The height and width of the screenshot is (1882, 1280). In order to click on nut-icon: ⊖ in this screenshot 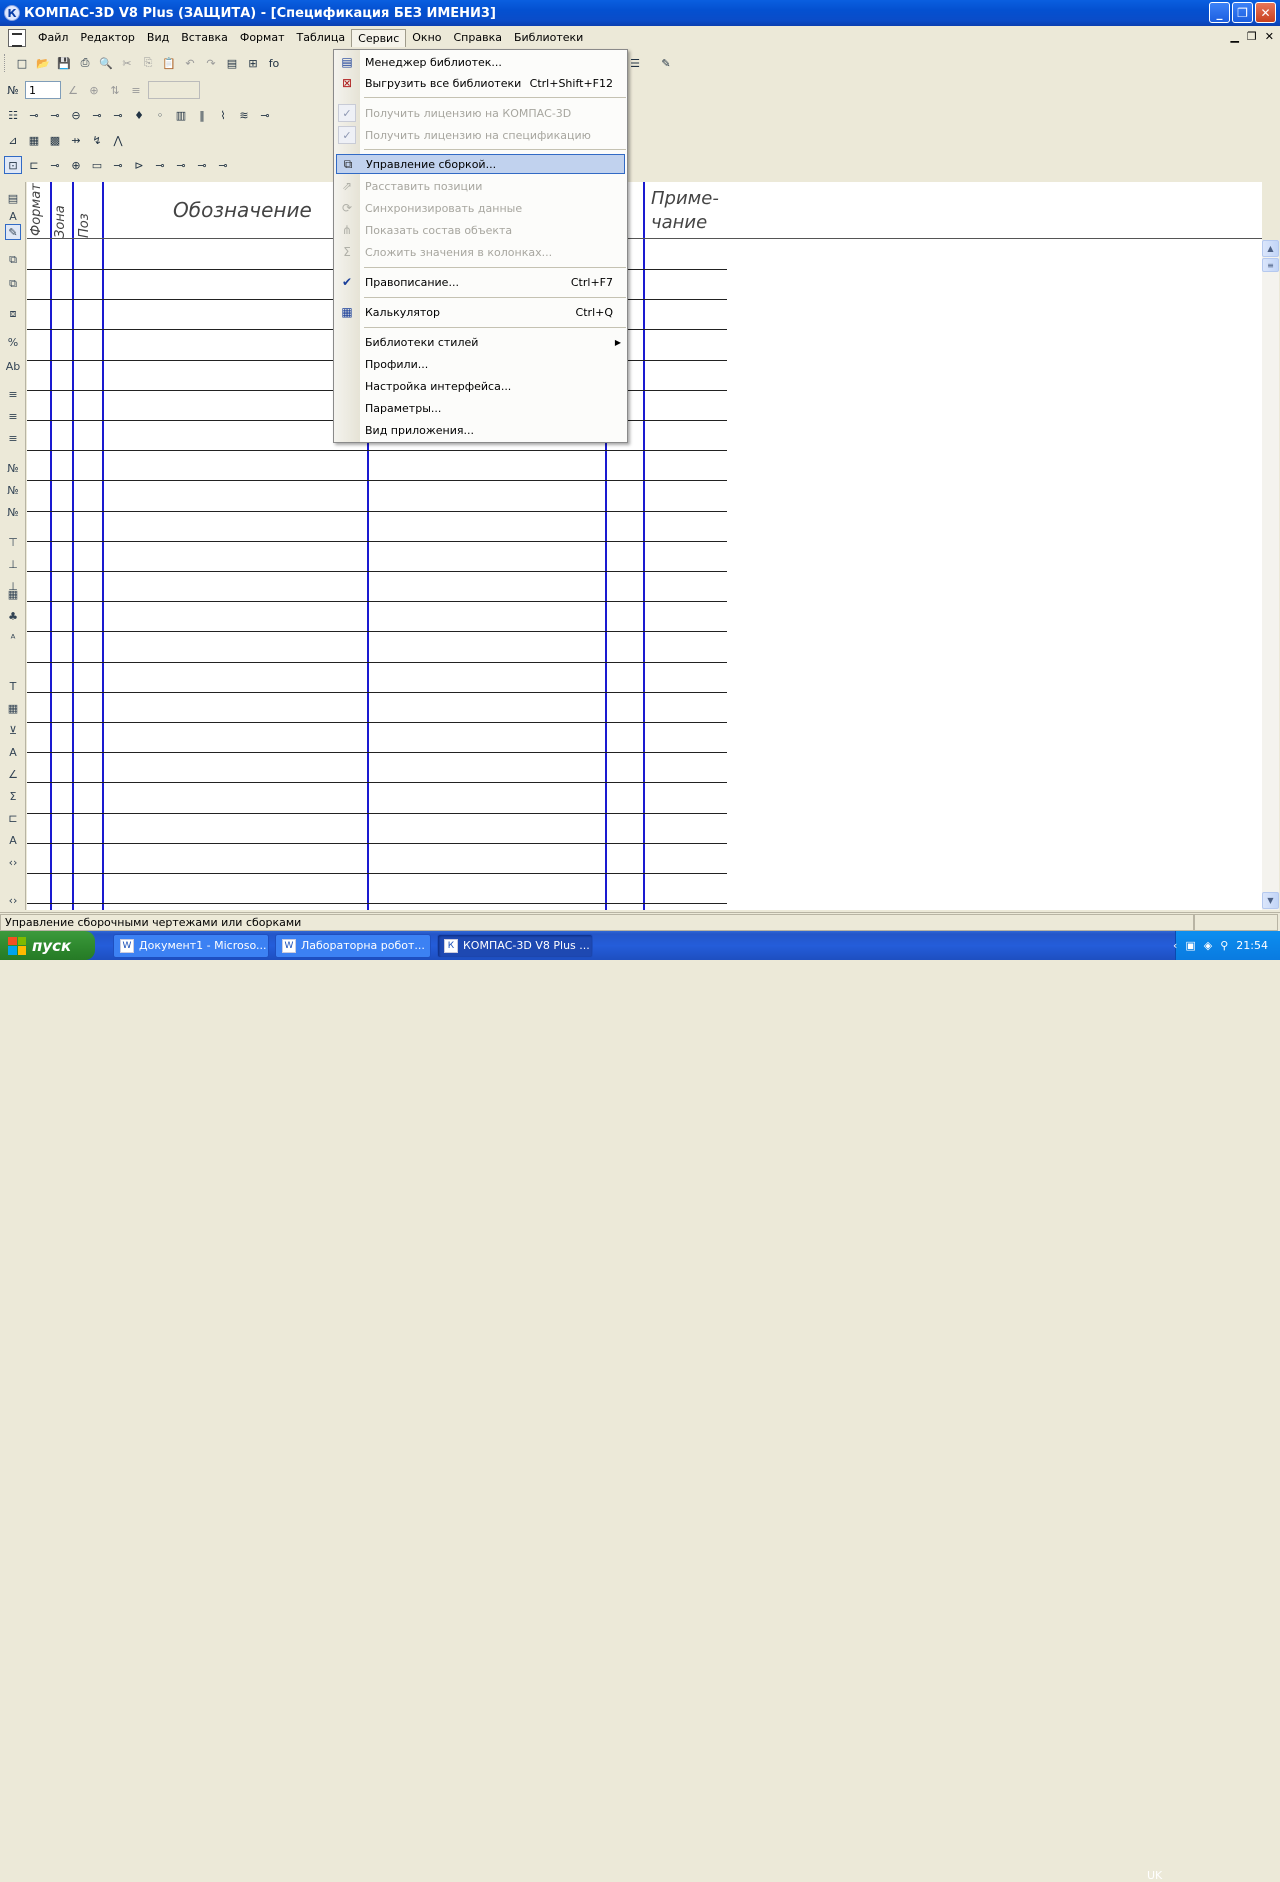, I will do `click(76, 115)`.